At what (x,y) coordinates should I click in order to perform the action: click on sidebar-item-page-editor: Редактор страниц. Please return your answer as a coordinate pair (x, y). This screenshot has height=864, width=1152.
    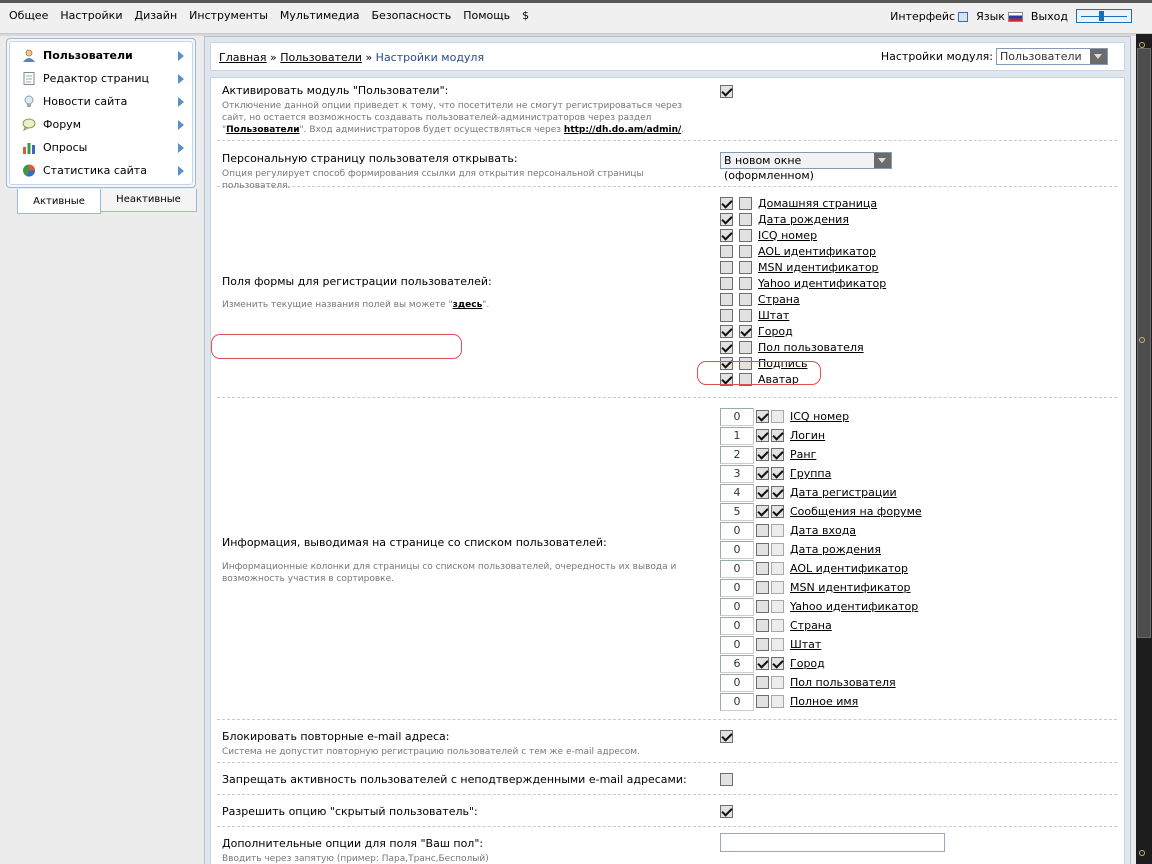
    Looking at the image, I should click on (101, 78).